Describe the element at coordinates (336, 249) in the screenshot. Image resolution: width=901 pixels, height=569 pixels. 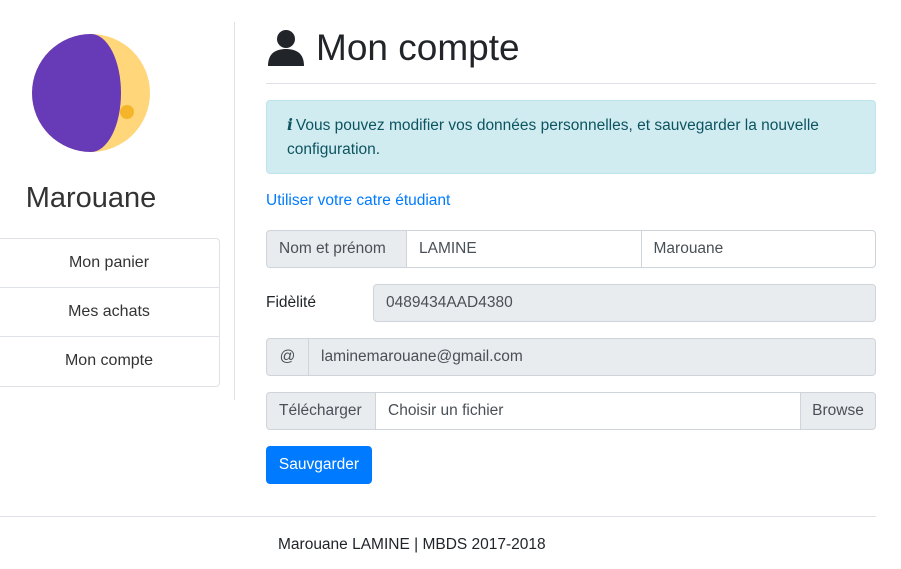
I see `name-label: Nom et prénom` at that location.